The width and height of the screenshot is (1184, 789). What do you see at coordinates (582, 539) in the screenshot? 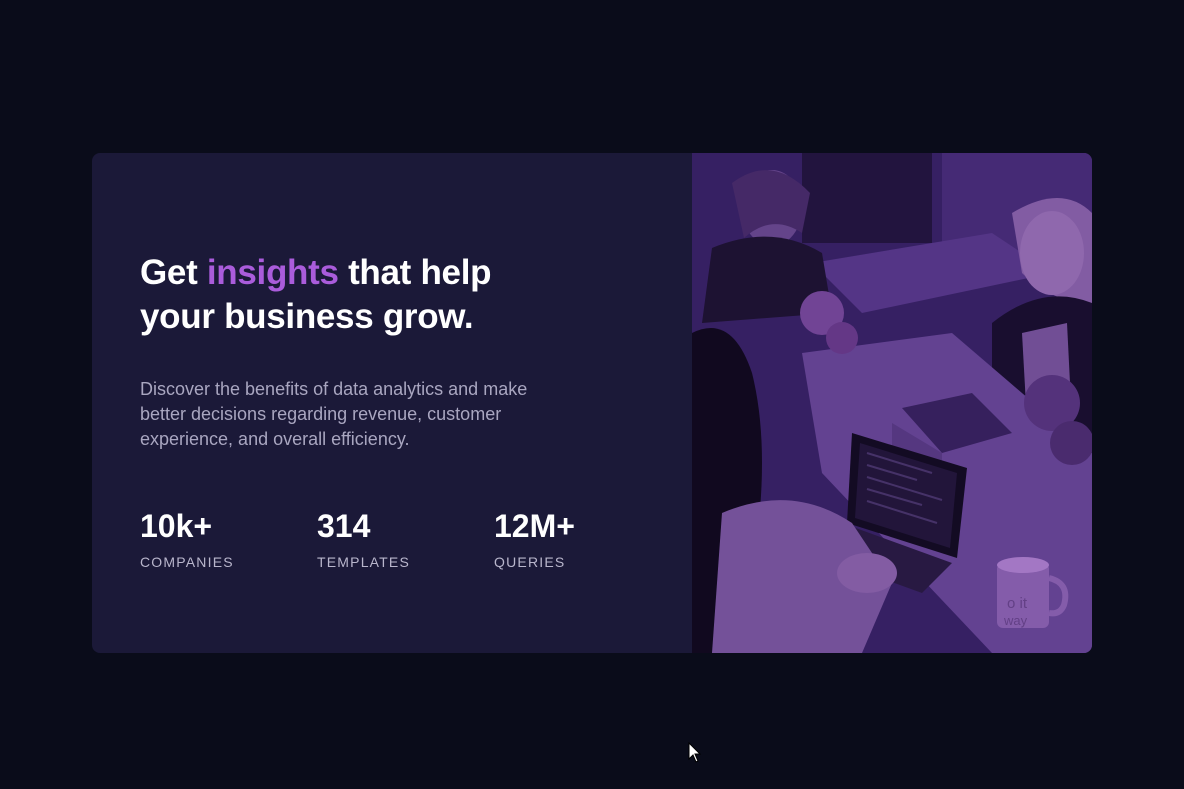
I see `stat-queries: 12M+ QUERIES` at bounding box center [582, 539].